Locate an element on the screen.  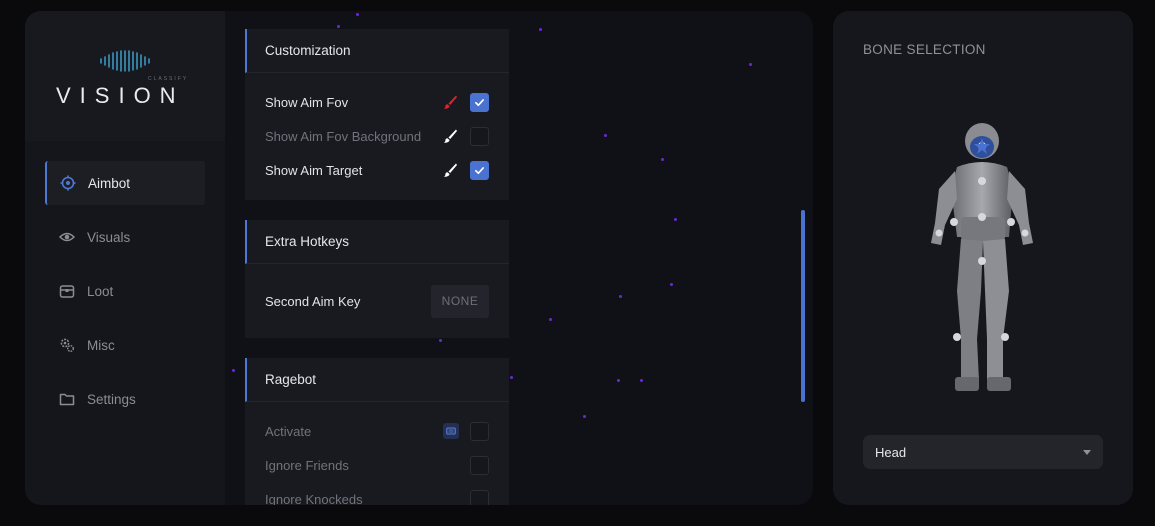
option-label: Show Aim Target is located at coordinates (314, 170).